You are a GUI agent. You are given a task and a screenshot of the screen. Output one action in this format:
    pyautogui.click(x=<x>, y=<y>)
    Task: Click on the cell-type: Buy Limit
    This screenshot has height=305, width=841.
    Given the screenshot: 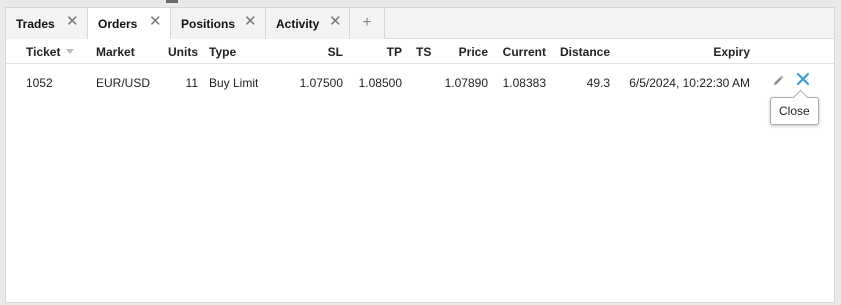 What is the action you would take?
    pyautogui.click(x=234, y=83)
    